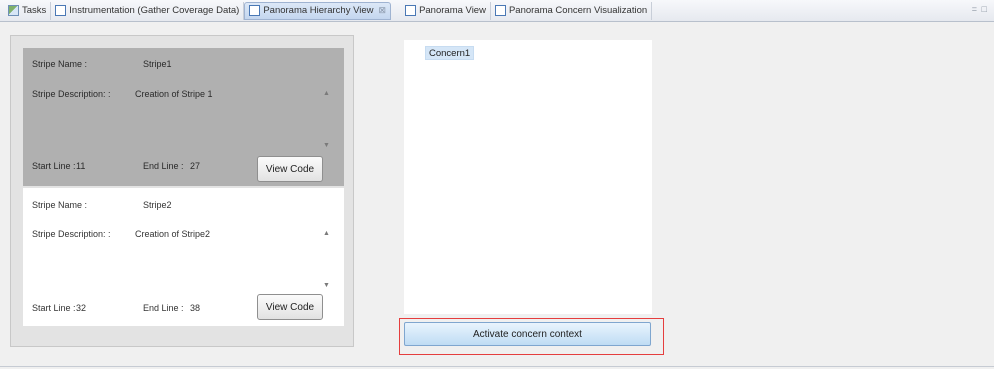 The width and height of the screenshot is (994, 369). I want to click on stripe-name-value: Stripe1, so click(157, 64).